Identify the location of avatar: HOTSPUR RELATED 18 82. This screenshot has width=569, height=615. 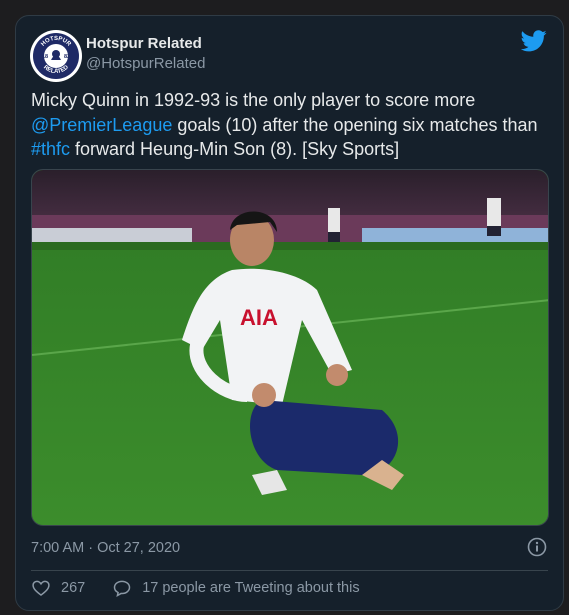
(56, 56).